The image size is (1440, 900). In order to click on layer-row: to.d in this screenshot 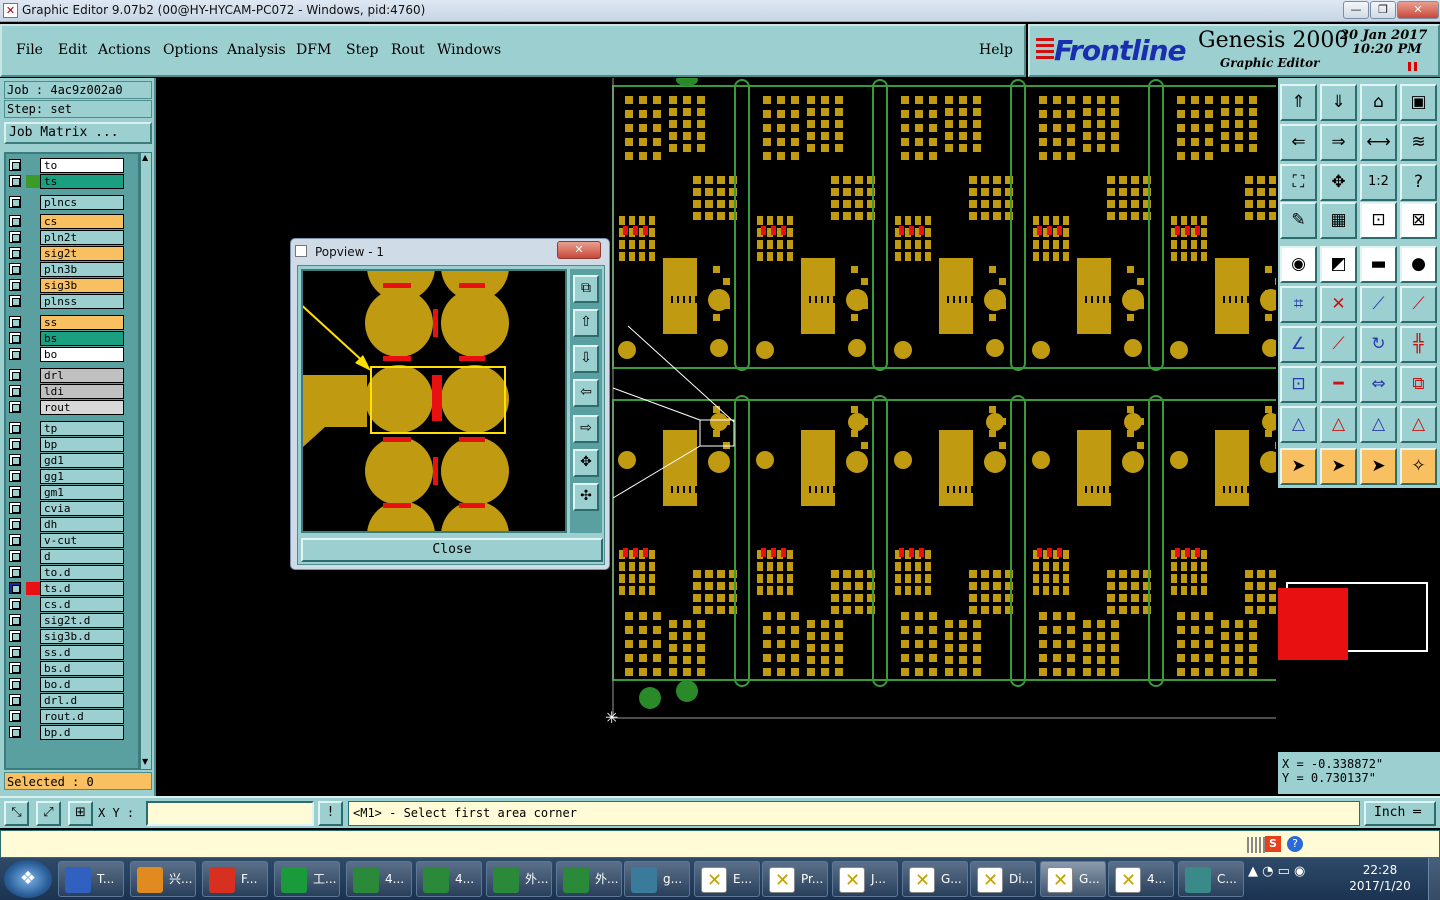, I will do `click(72, 572)`.